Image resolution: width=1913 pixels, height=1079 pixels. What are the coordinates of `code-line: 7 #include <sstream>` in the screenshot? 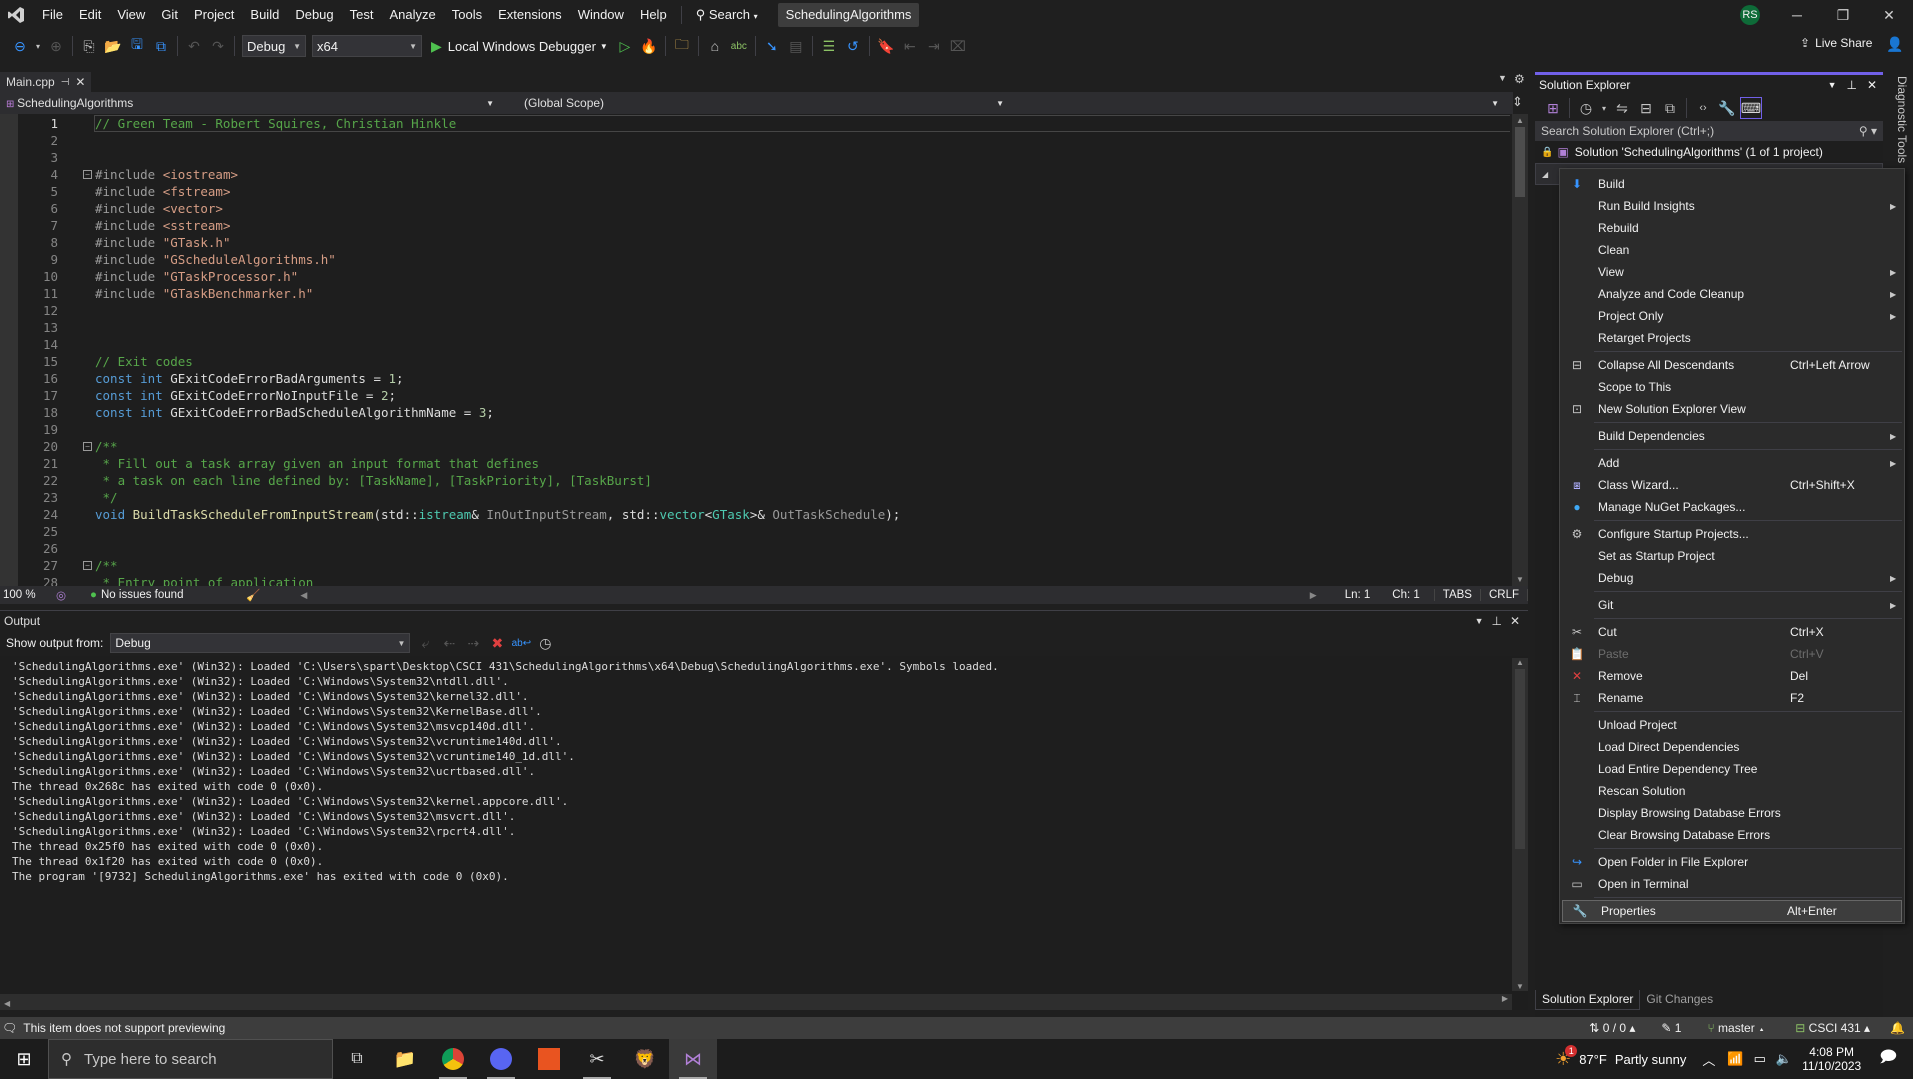 It's located at (750, 225).